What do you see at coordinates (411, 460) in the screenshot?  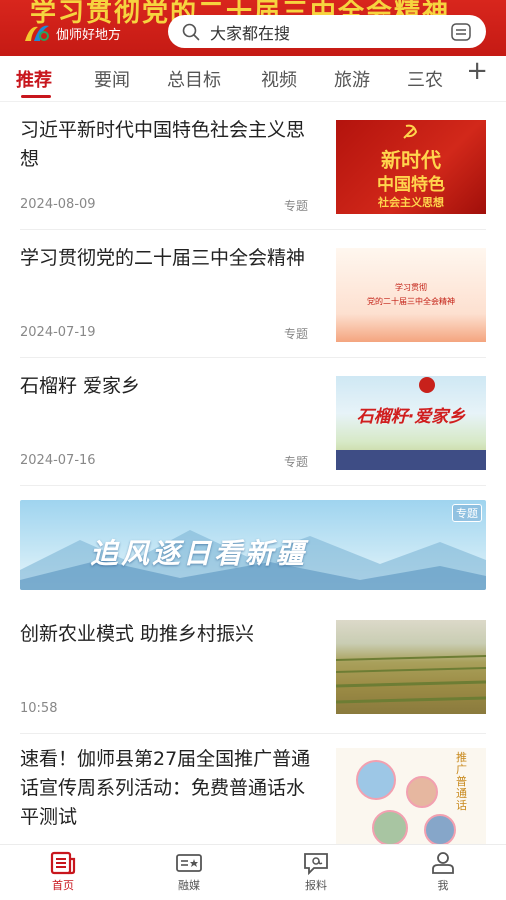 I see `thumb-footer-strip` at bounding box center [411, 460].